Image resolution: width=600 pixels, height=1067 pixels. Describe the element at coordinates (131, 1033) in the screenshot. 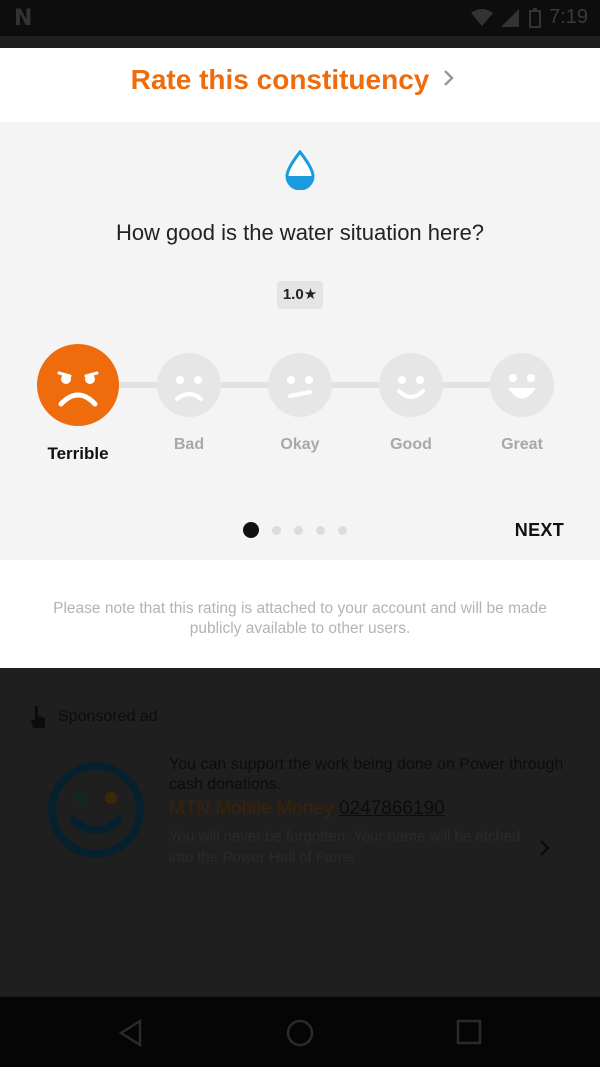

I see `back-icon` at that location.